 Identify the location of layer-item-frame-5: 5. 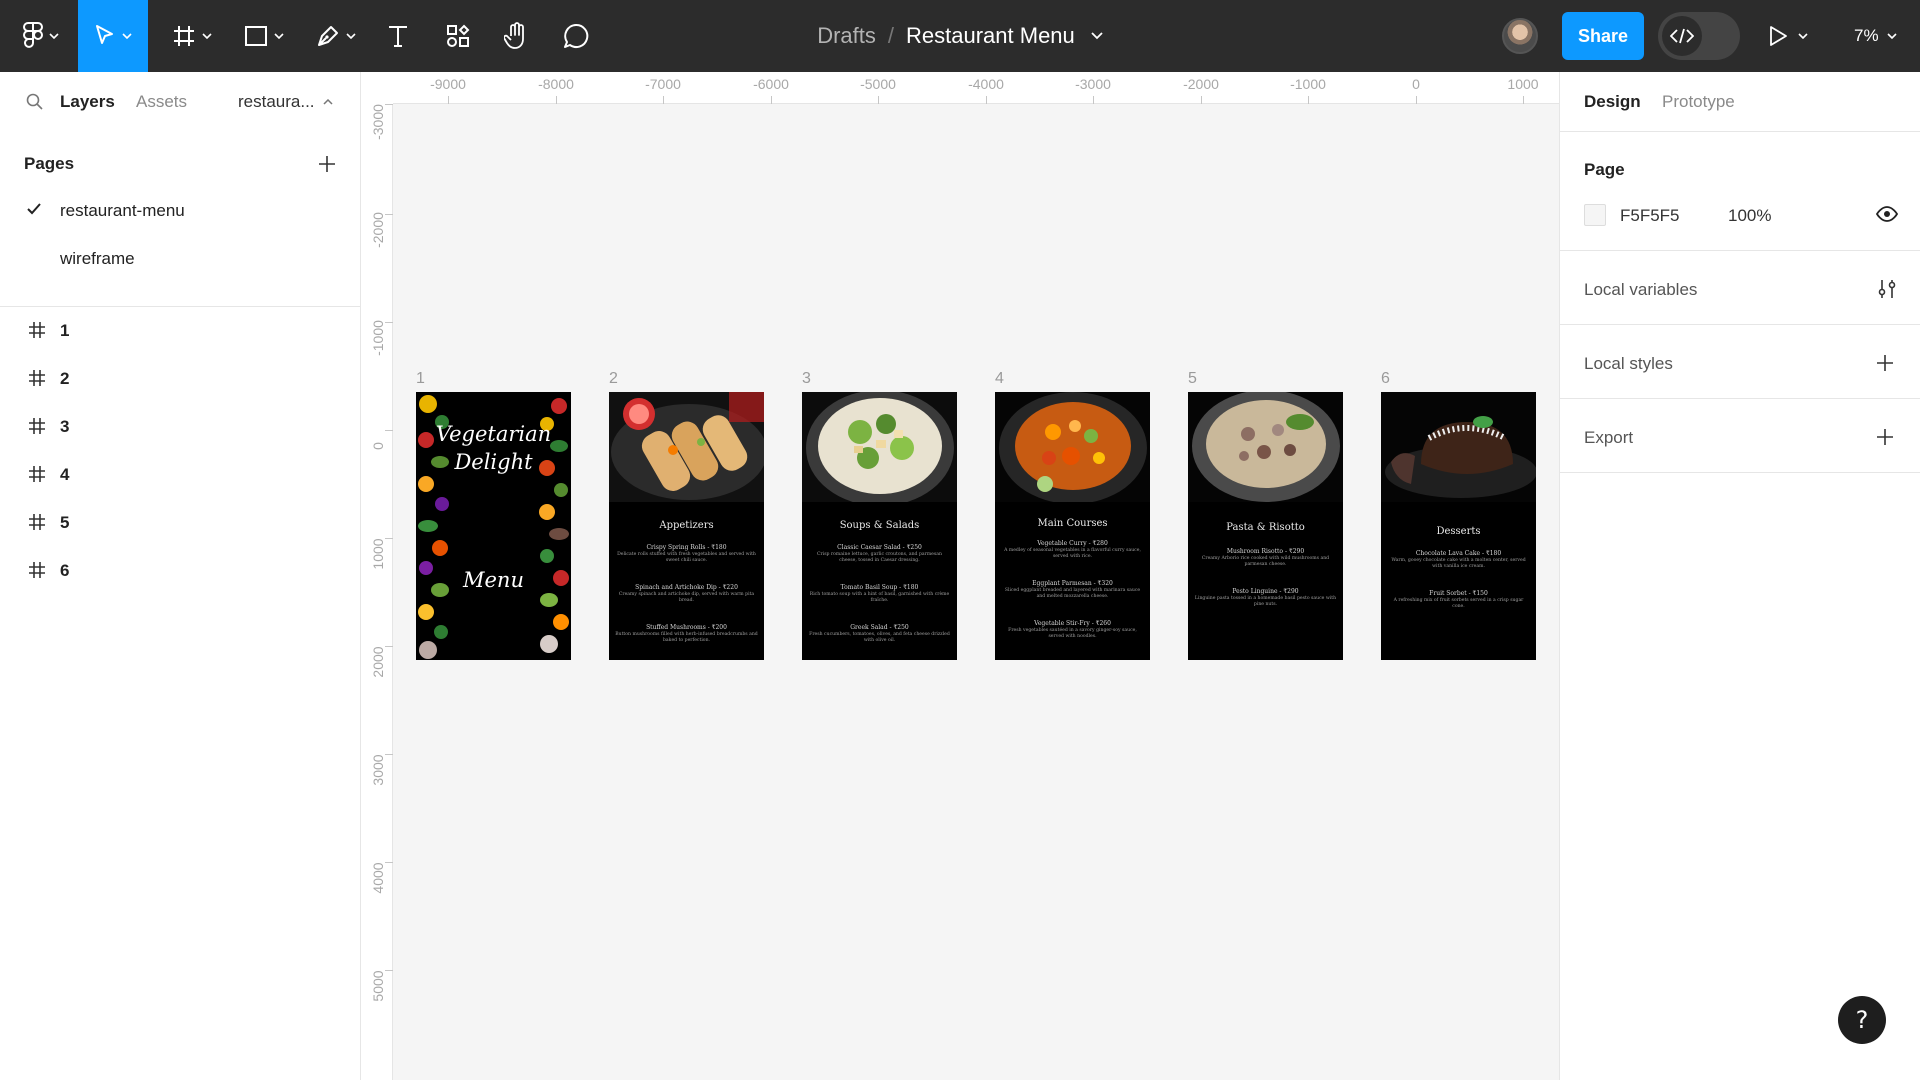
(180, 523).